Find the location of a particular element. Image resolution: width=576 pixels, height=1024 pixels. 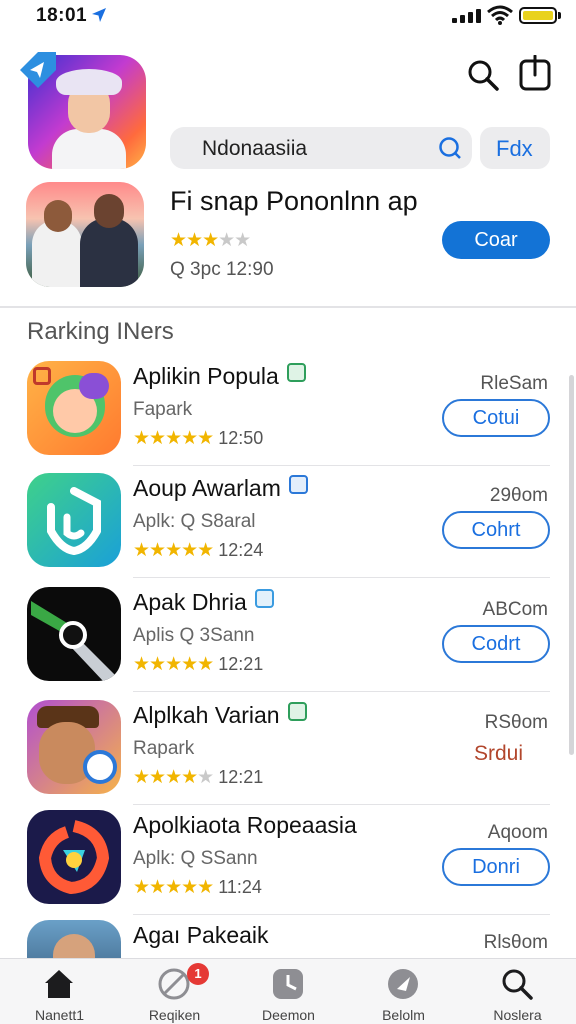

open-link: Srdui is located at coordinates (498, 754).